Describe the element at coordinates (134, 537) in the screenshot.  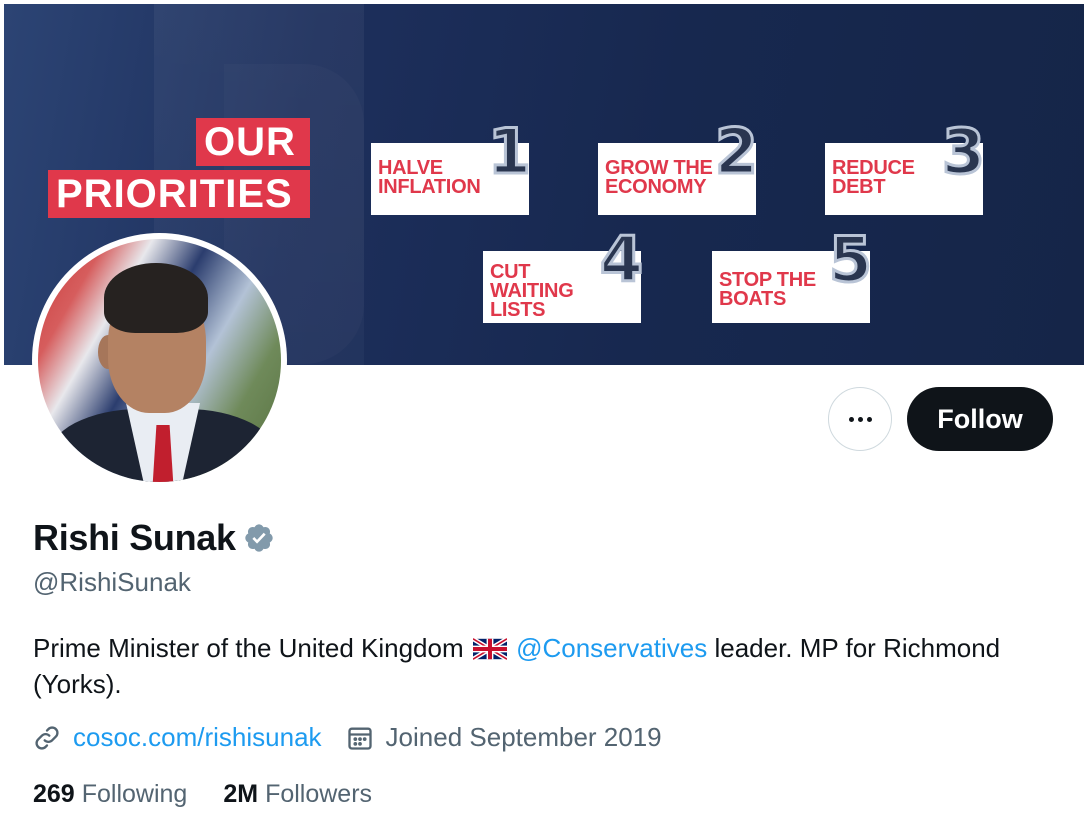
I see `display-name: Rishi Sunak` at that location.